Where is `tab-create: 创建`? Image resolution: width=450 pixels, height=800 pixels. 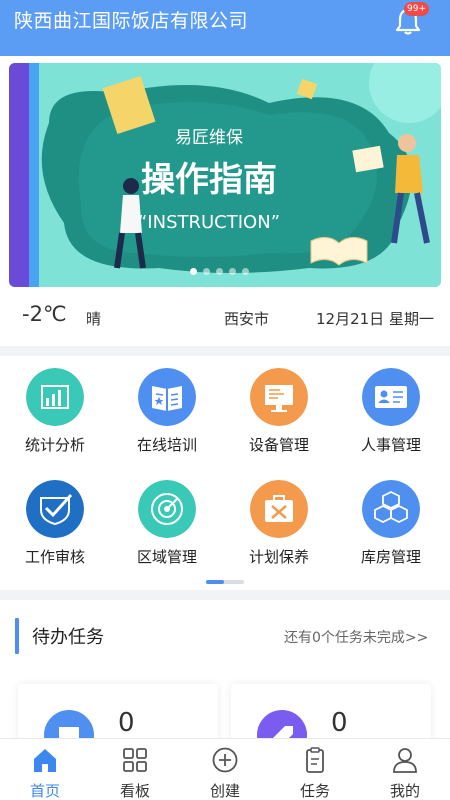
tab-create: 创建 is located at coordinates (225, 769).